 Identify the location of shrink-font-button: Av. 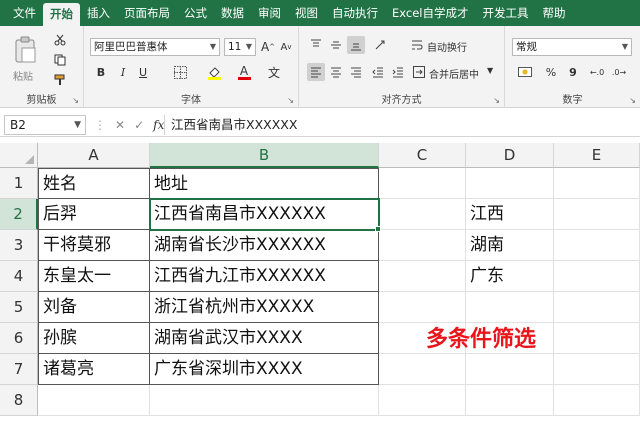
(286, 47).